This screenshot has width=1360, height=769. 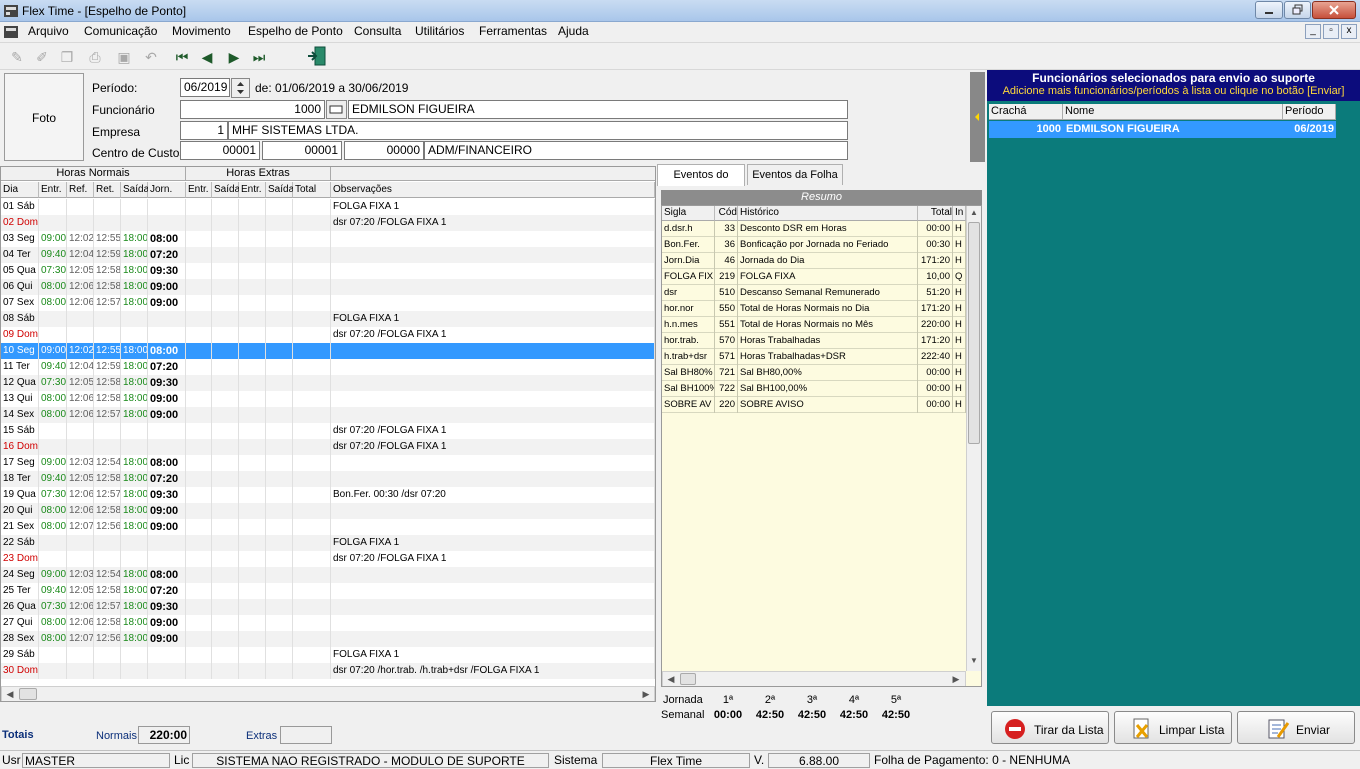 I want to click on cell-ref: 12:05, so click(x=80, y=591).